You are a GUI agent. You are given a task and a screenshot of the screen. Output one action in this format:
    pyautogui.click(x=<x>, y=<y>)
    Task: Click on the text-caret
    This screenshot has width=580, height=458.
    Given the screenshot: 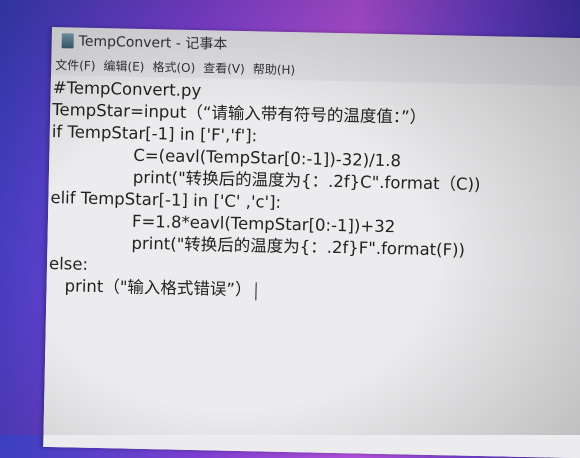 What is the action you would take?
    pyautogui.click(x=256, y=290)
    